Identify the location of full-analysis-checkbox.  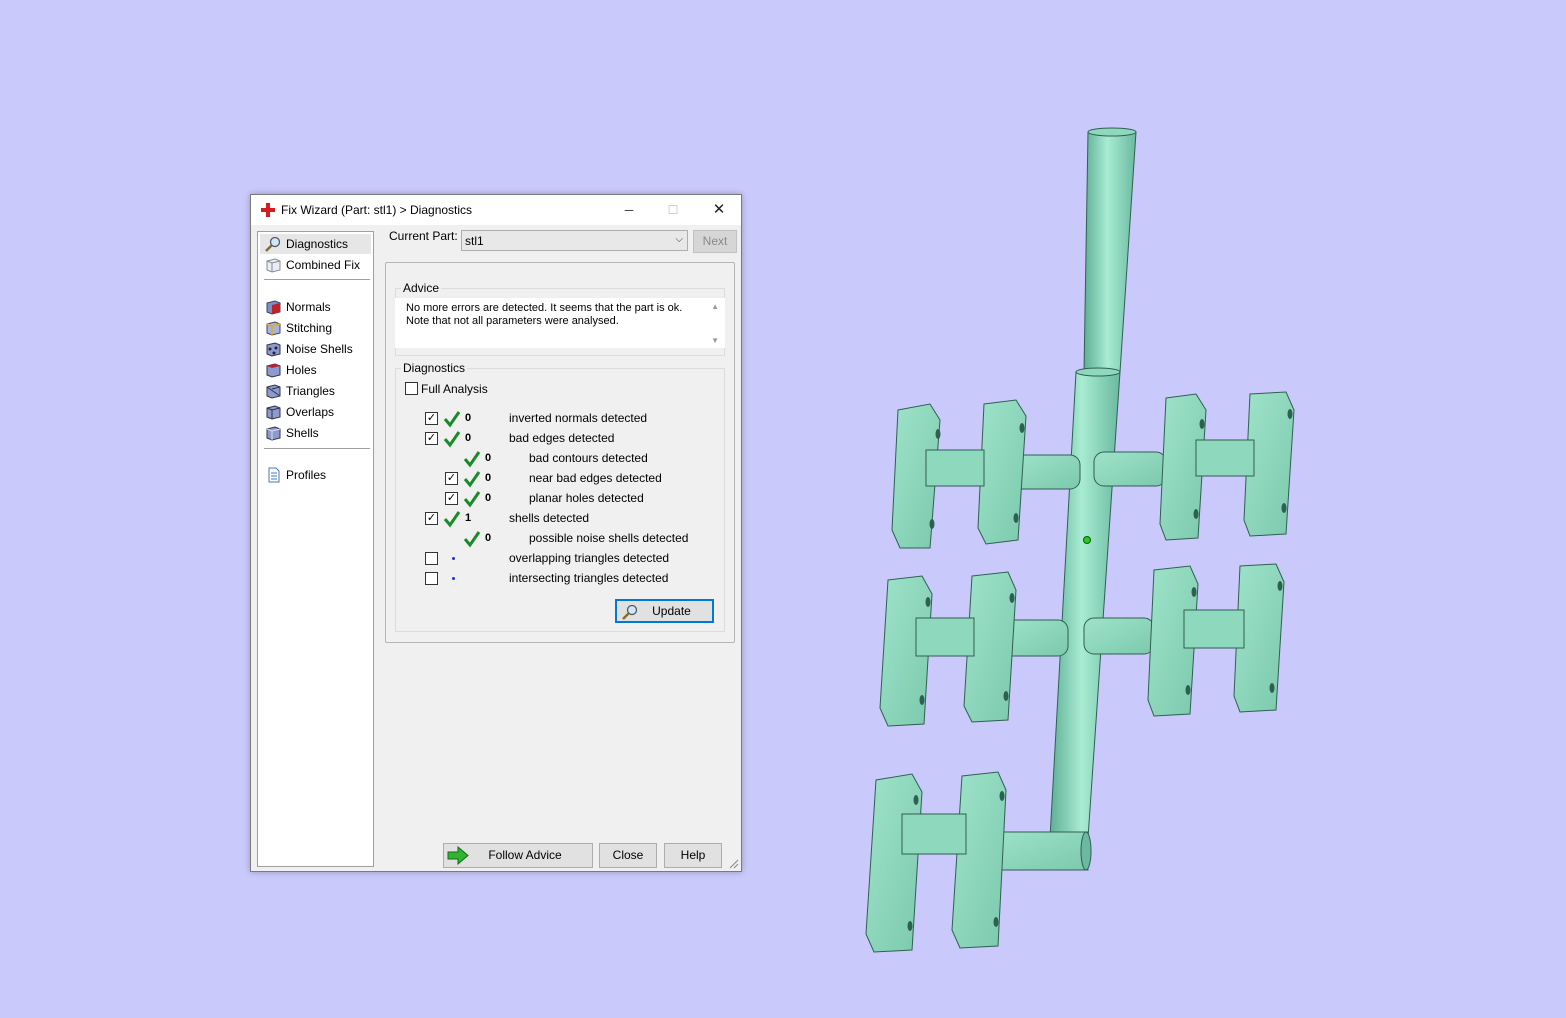
(411, 388).